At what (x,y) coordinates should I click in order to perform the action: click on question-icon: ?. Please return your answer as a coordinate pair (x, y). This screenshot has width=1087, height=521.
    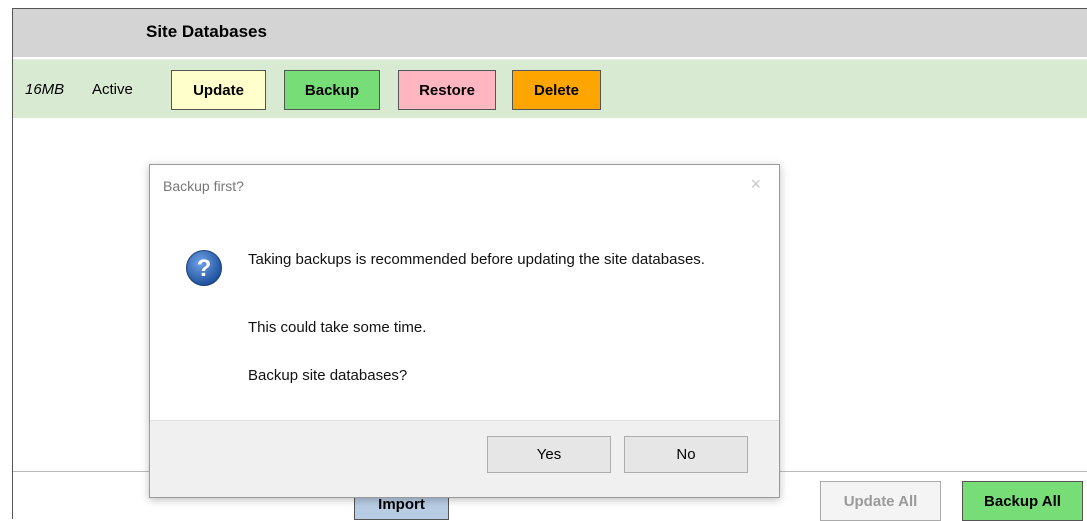
    Looking at the image, I should click on (204, 268).